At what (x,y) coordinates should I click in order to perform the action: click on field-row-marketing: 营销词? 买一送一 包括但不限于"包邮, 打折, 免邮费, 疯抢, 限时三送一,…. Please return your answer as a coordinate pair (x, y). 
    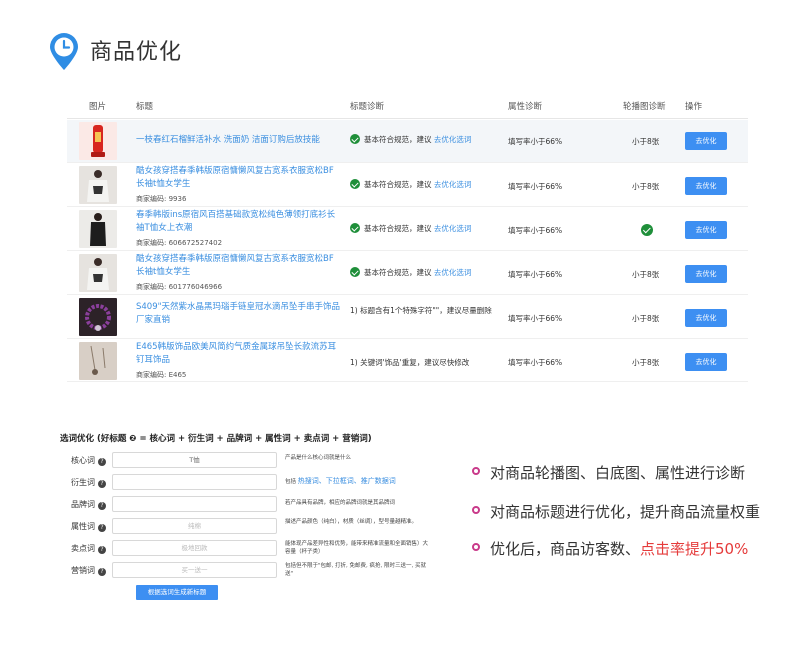
    Looking at the image, I should click on (245, 570).